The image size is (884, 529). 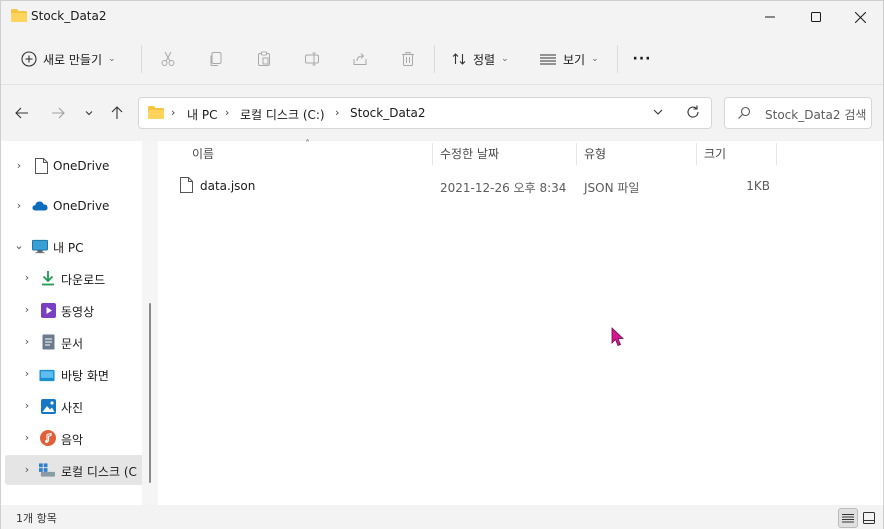 I want to click on more-options-button: ···, so click(x=642, y=59).